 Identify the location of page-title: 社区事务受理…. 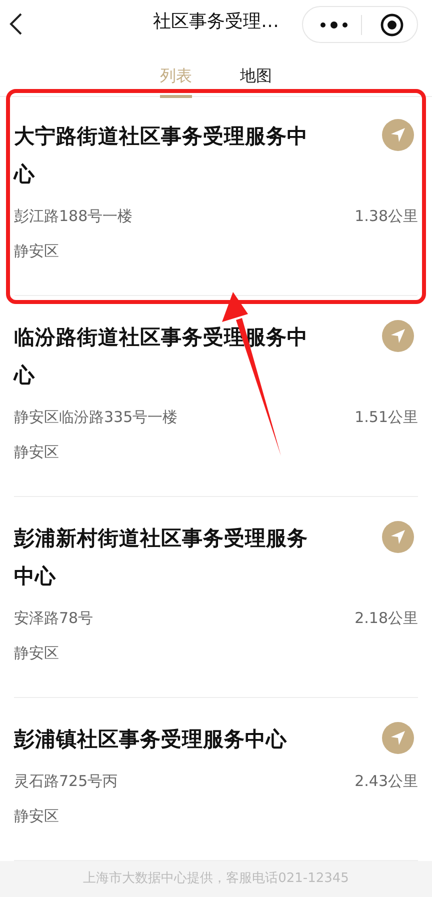
(216, 22).